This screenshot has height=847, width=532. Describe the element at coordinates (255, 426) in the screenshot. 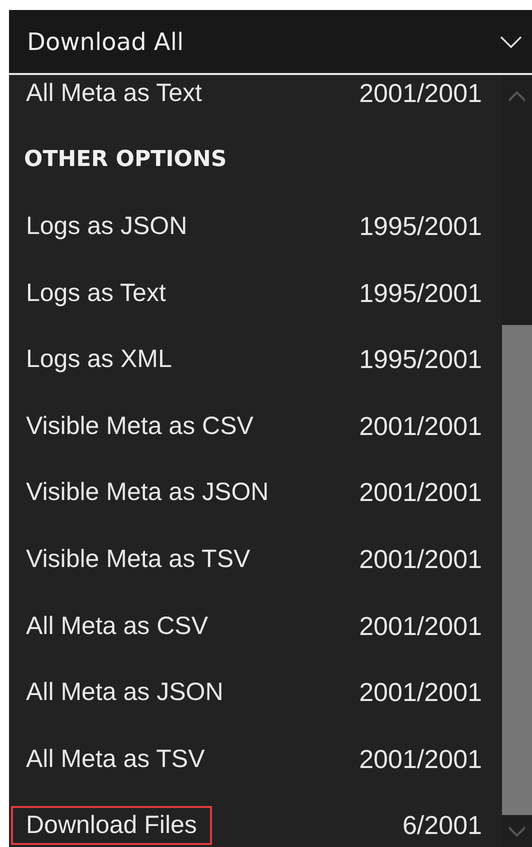

I see `menu-item: Visible Meta as CSV 2001/2001` at that location.